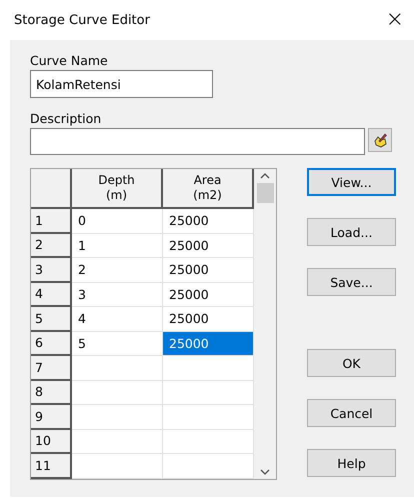  Describe the element at coordinates (265, 176) in the screenshot. I see `scroll-up-icon` at that location.